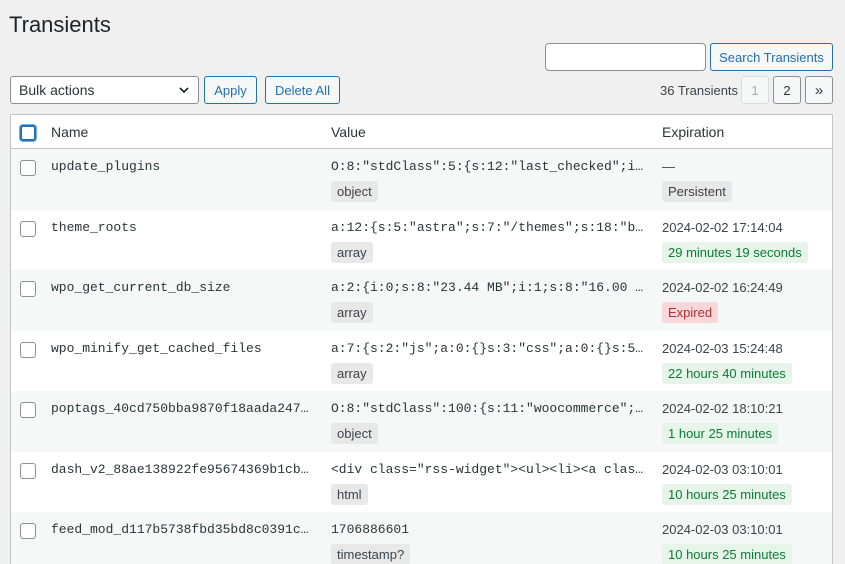 The height and width of the screenshot is (564, 845). I want to click on expiration-date: 2024-02-02 16:24:49, so click(722, 287).